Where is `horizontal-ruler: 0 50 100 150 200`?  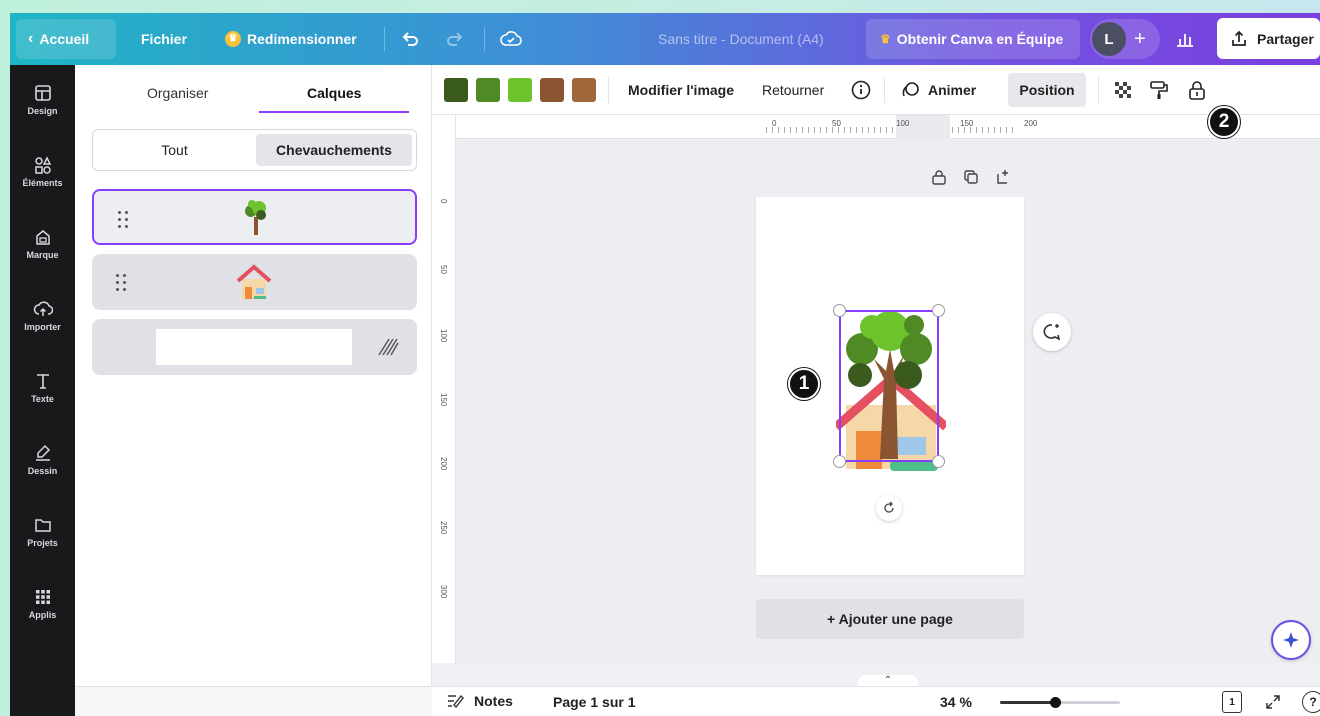
horizontal-ruler: 0 50 100 150 200 is located at coordinates (888, 127).